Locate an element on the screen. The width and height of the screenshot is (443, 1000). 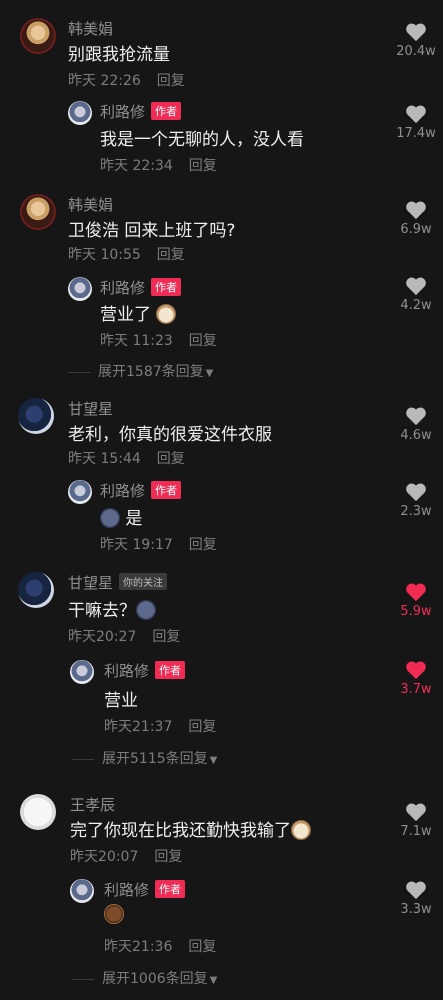
reply-text: 是 is located at coordinates (121, 516).